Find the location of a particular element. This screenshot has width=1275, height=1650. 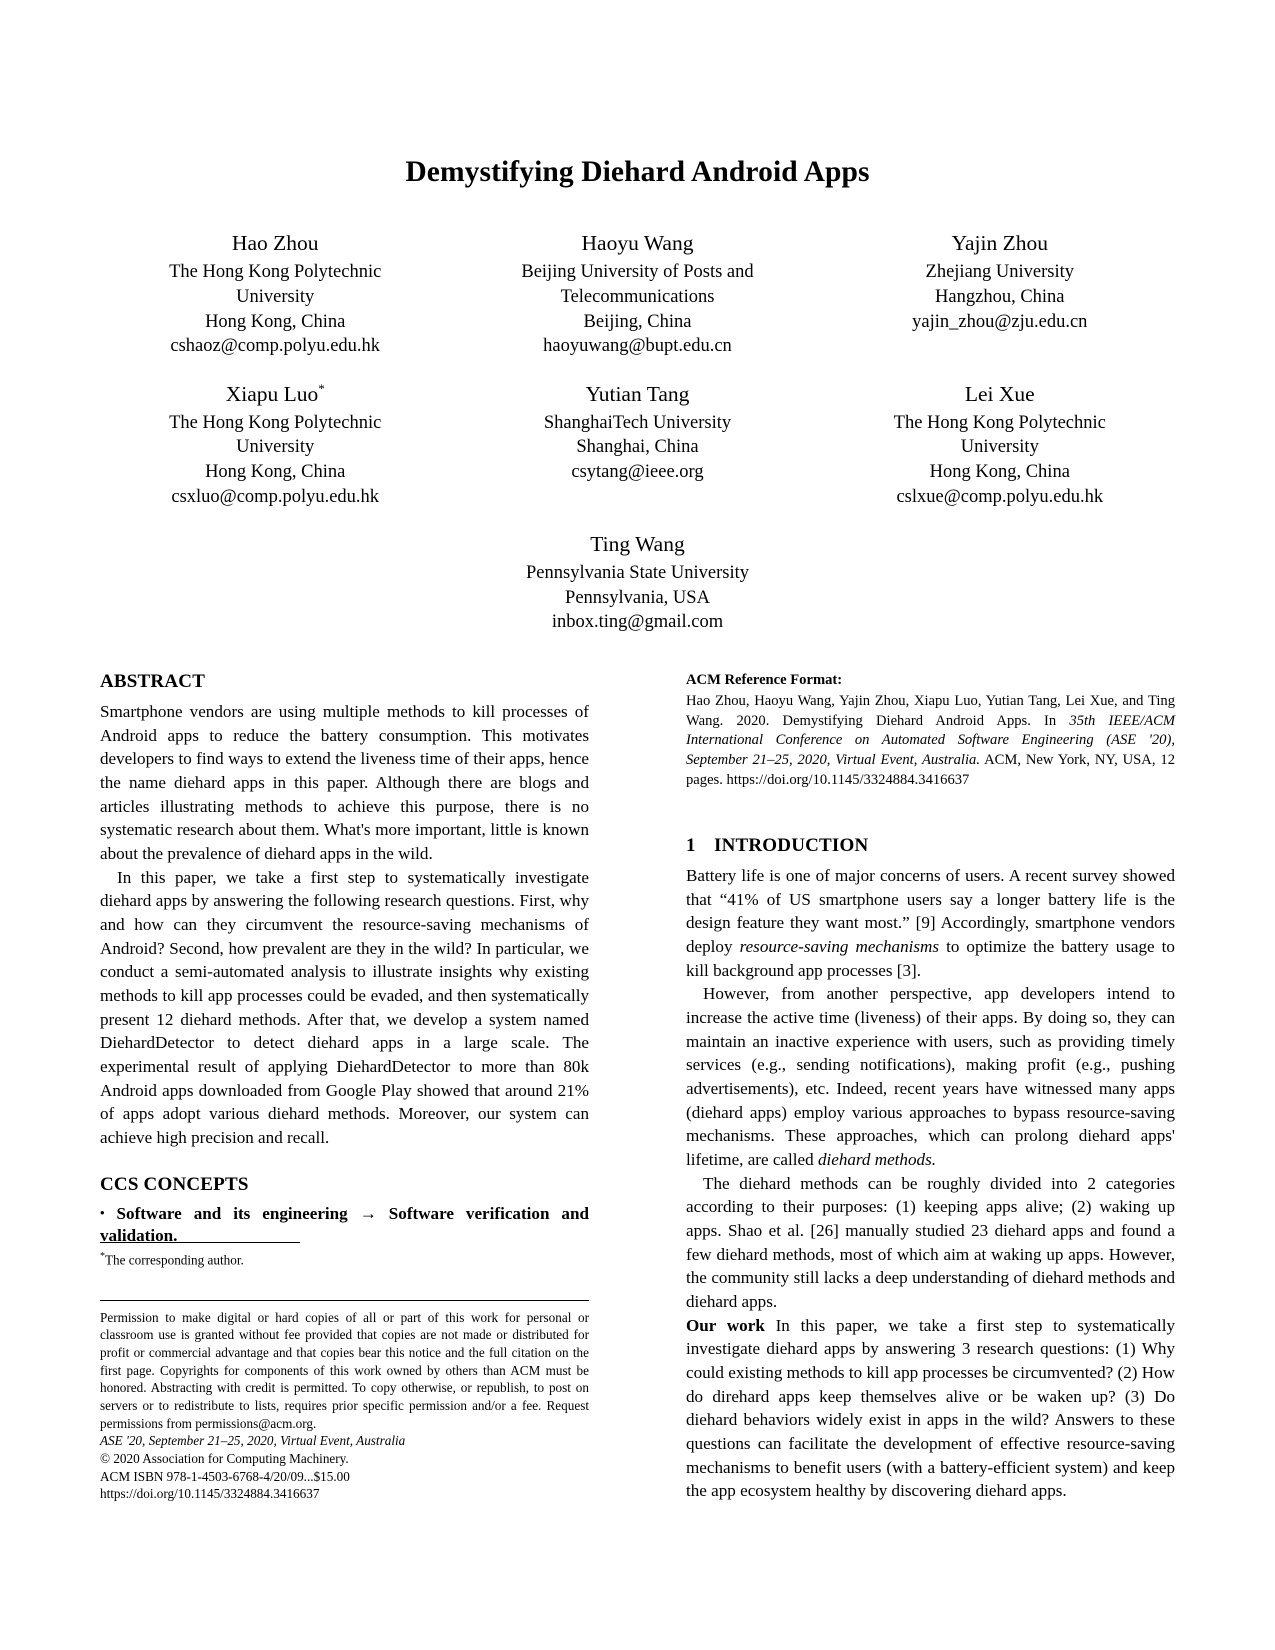

footnote-rule-short is located at coordinates (200, 1243).